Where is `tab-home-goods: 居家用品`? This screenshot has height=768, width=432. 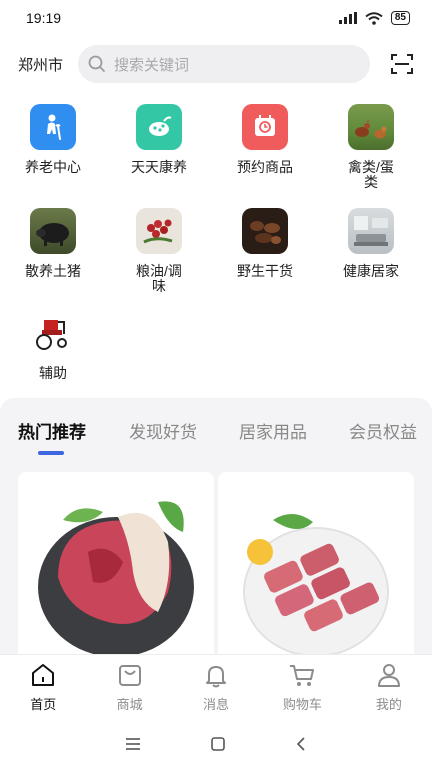
tab-home-goods: 居家用品 is located at coordinates (273, 430).